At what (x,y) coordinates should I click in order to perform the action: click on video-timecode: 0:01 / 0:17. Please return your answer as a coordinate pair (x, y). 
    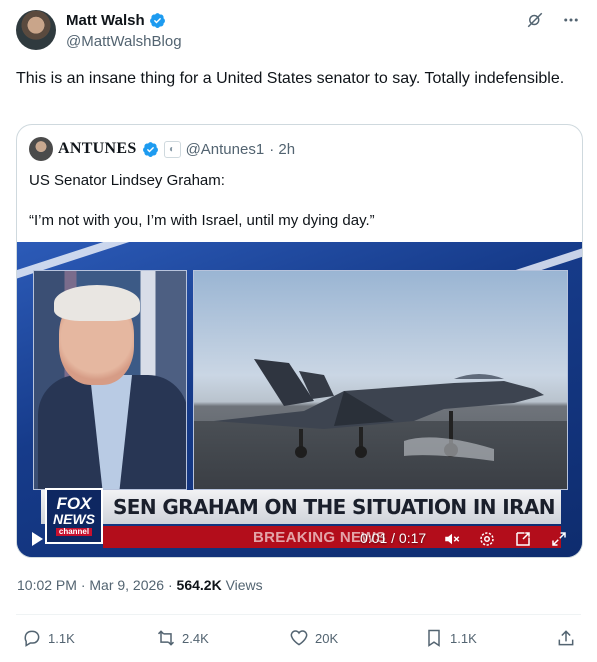
    Looking at the image, I should click on (393, 538).